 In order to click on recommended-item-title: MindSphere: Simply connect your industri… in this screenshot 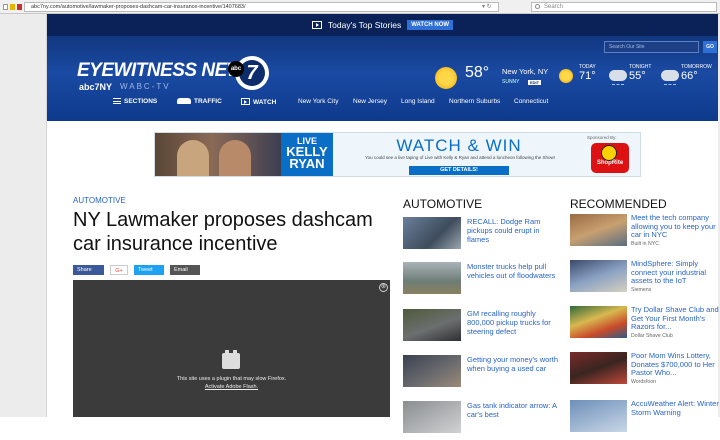, I will do `click(675, 276)`.